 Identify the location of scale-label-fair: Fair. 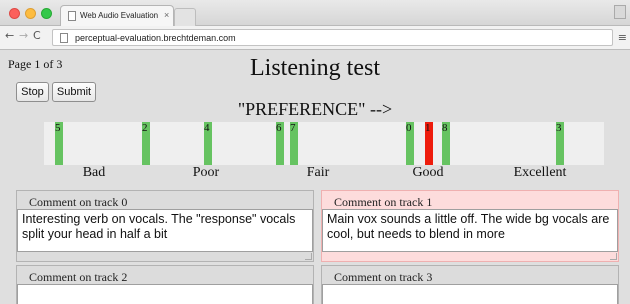
(318, 172).